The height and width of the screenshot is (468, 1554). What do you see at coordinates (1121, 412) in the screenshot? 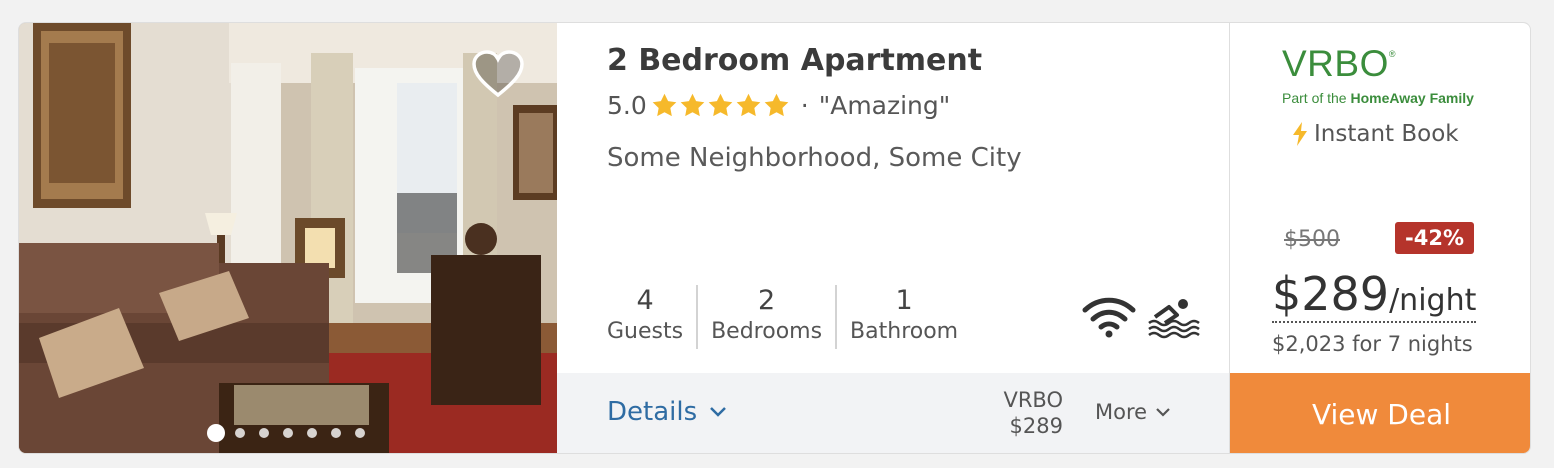
I see `more-label: More` at bounding box center [1121, 412].